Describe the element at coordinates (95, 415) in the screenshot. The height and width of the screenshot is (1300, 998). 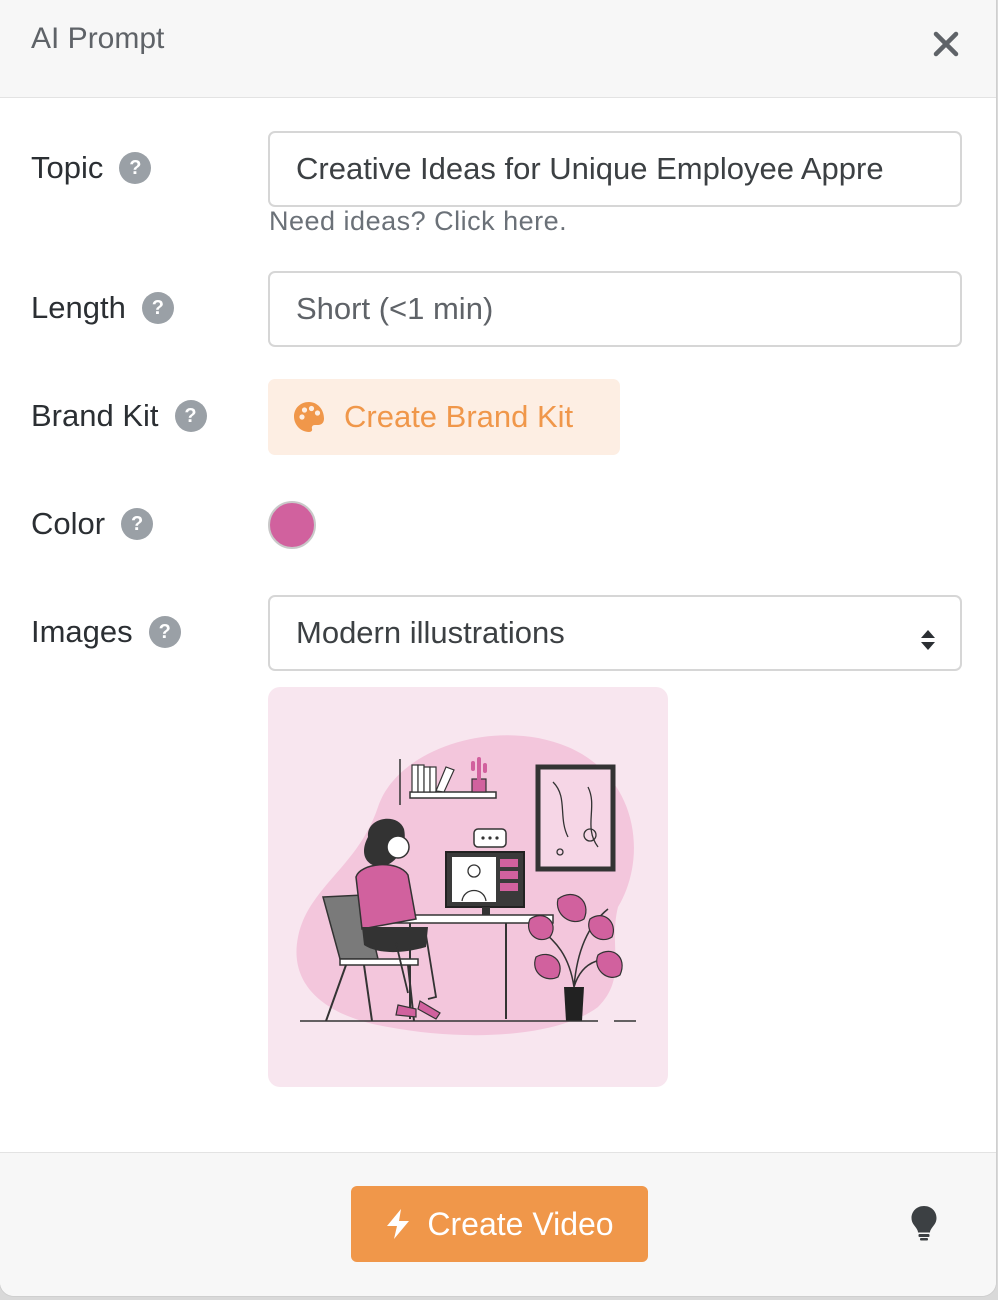
I see `brand-kit-label: Brand Kit` at that location.